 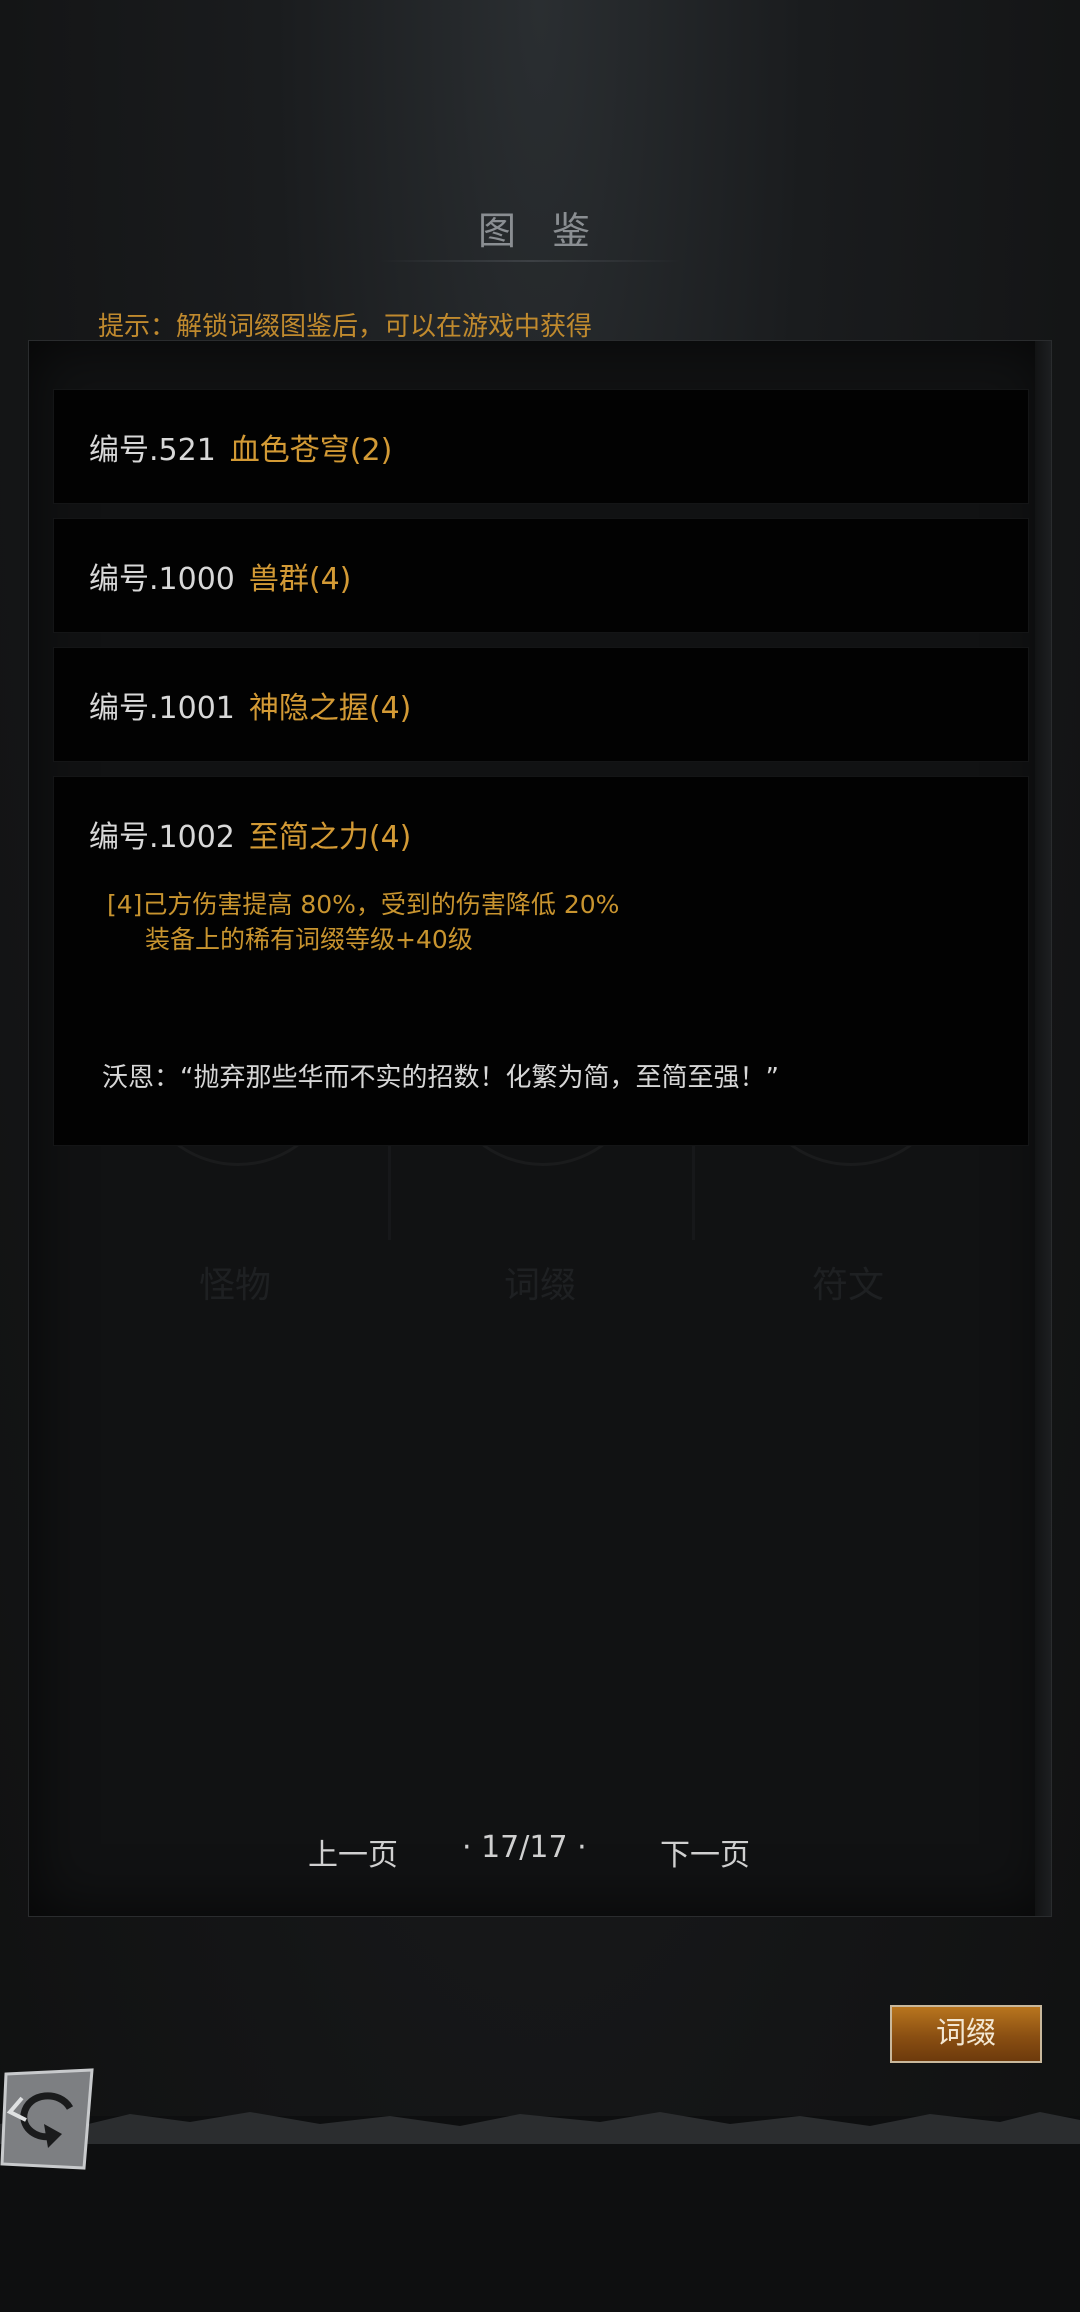 What do you see at coordinates (539, 1285) in the screenshot?
I see `category-label: 词缀` at bounding box center [539, 1285].